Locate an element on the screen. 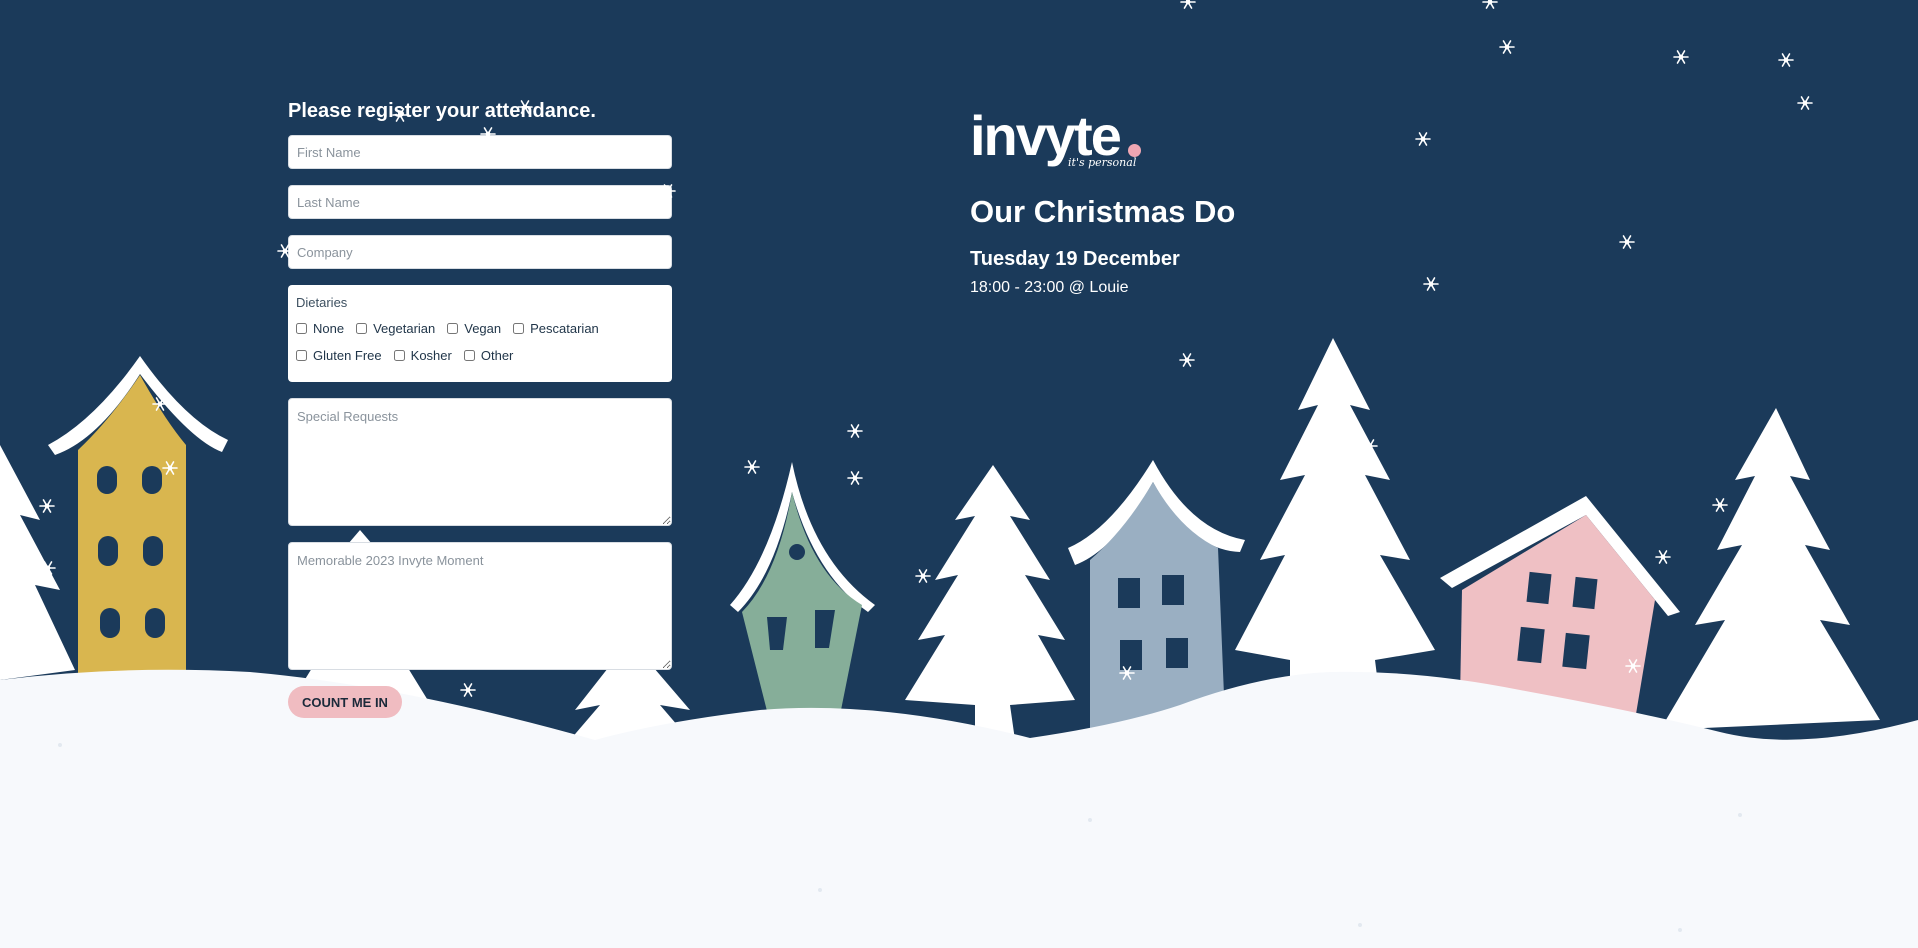 Image resolution: width=1918 pixels, height=948 pixels. company-input is located at coordinates (480, 252).